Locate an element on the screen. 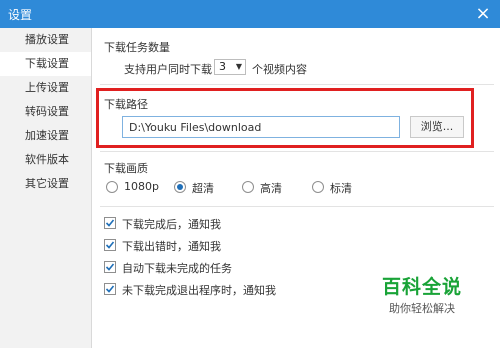 The width and height of the screenshot is (500, 348). quality-option-label: 1080p is located at coordinates (141, 186).